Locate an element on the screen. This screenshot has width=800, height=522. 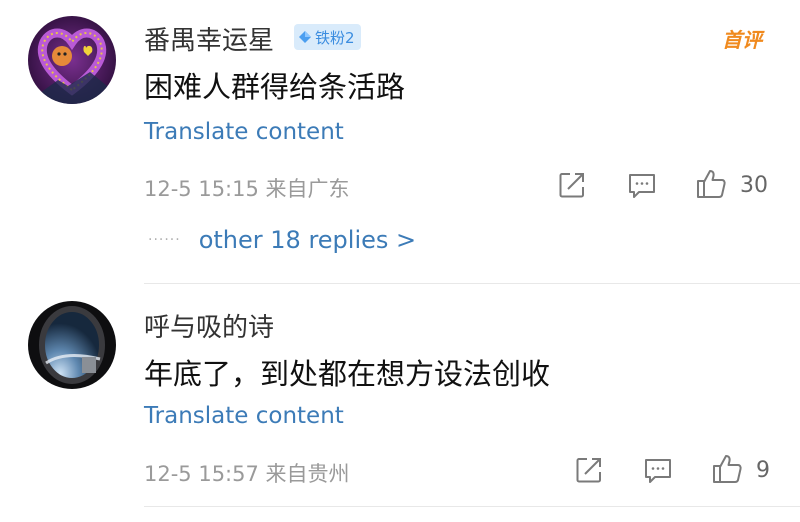
svg-text: 首评 is located at coordinates (743, 40).